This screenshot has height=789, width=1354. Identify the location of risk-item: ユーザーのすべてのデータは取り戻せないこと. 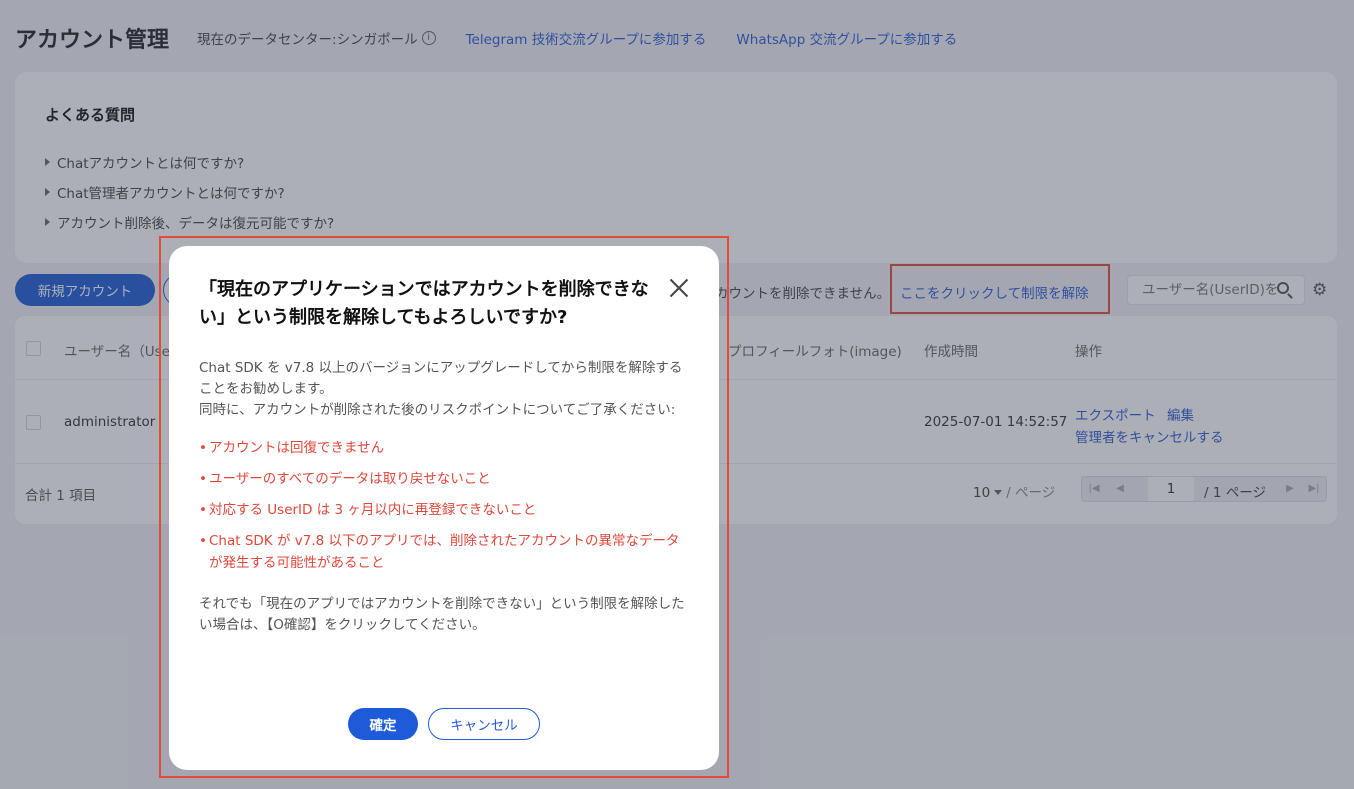
(445, 479).